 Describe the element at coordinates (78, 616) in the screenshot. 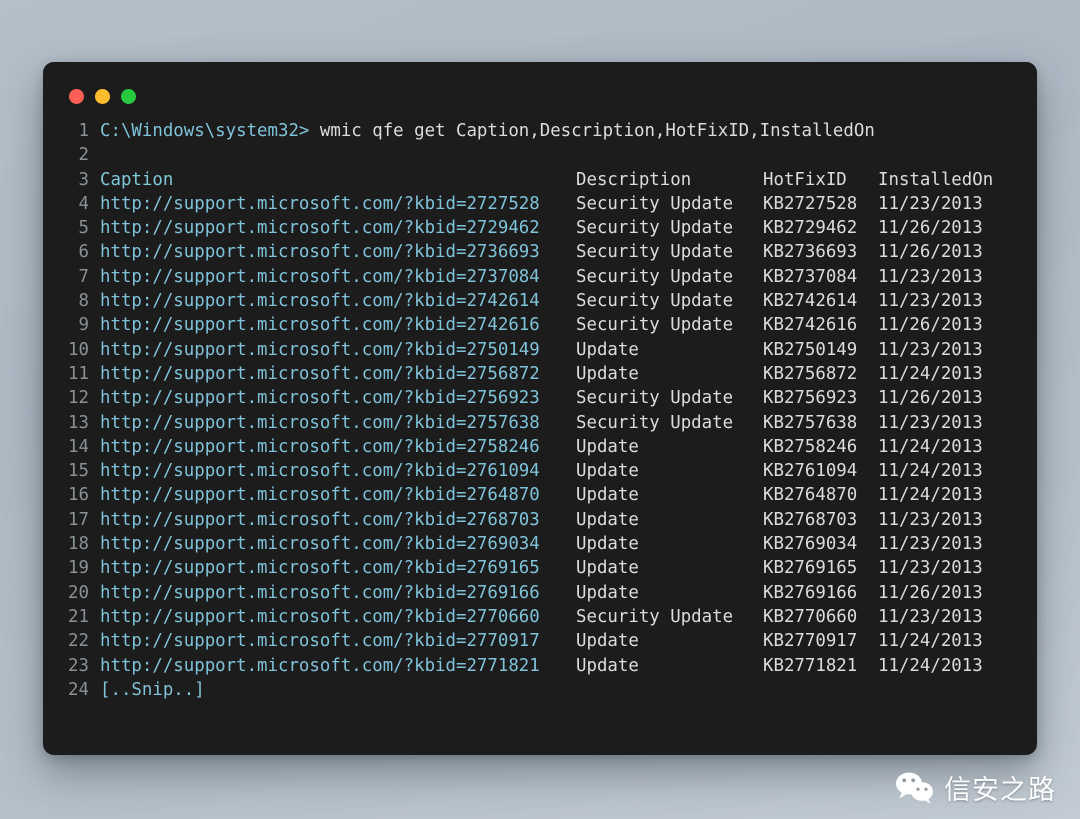

I see `line-number: 21` at that location.